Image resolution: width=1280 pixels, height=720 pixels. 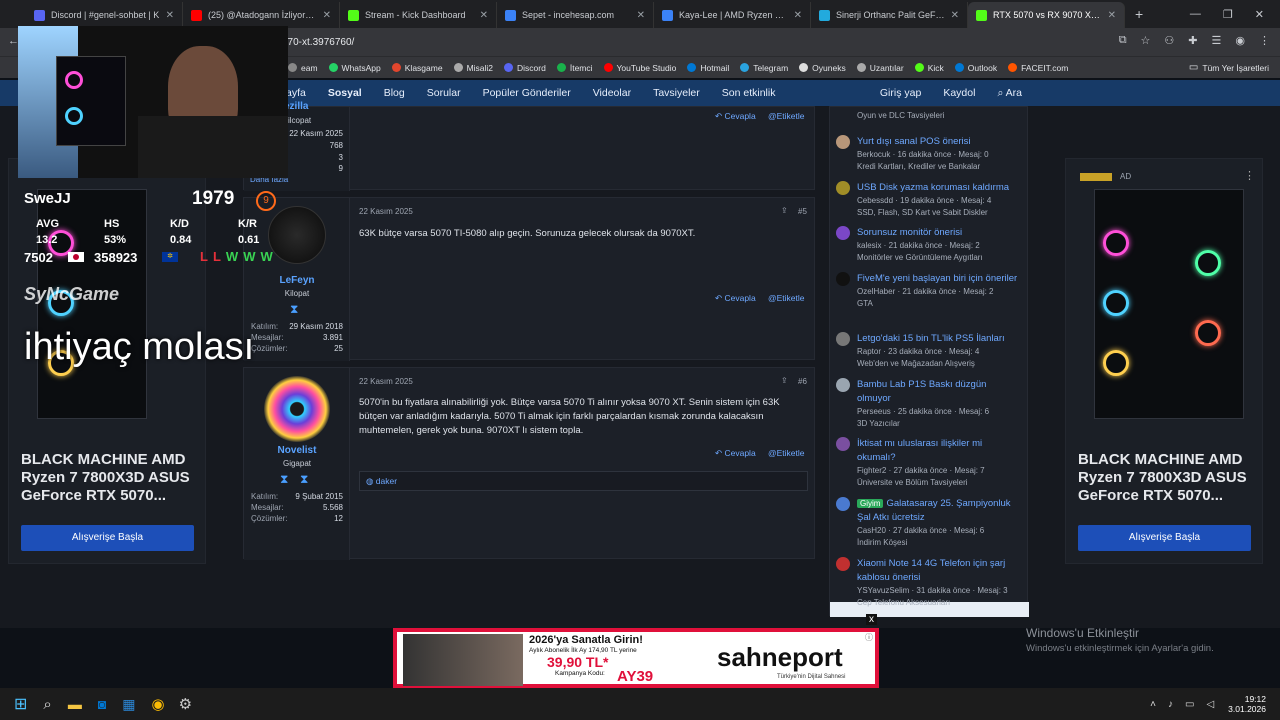 What do you see at coordinates (735, 116) in the screenshot?
I see `post-1-reply: ↶ Cevapla` at bounding box center [735, 116].